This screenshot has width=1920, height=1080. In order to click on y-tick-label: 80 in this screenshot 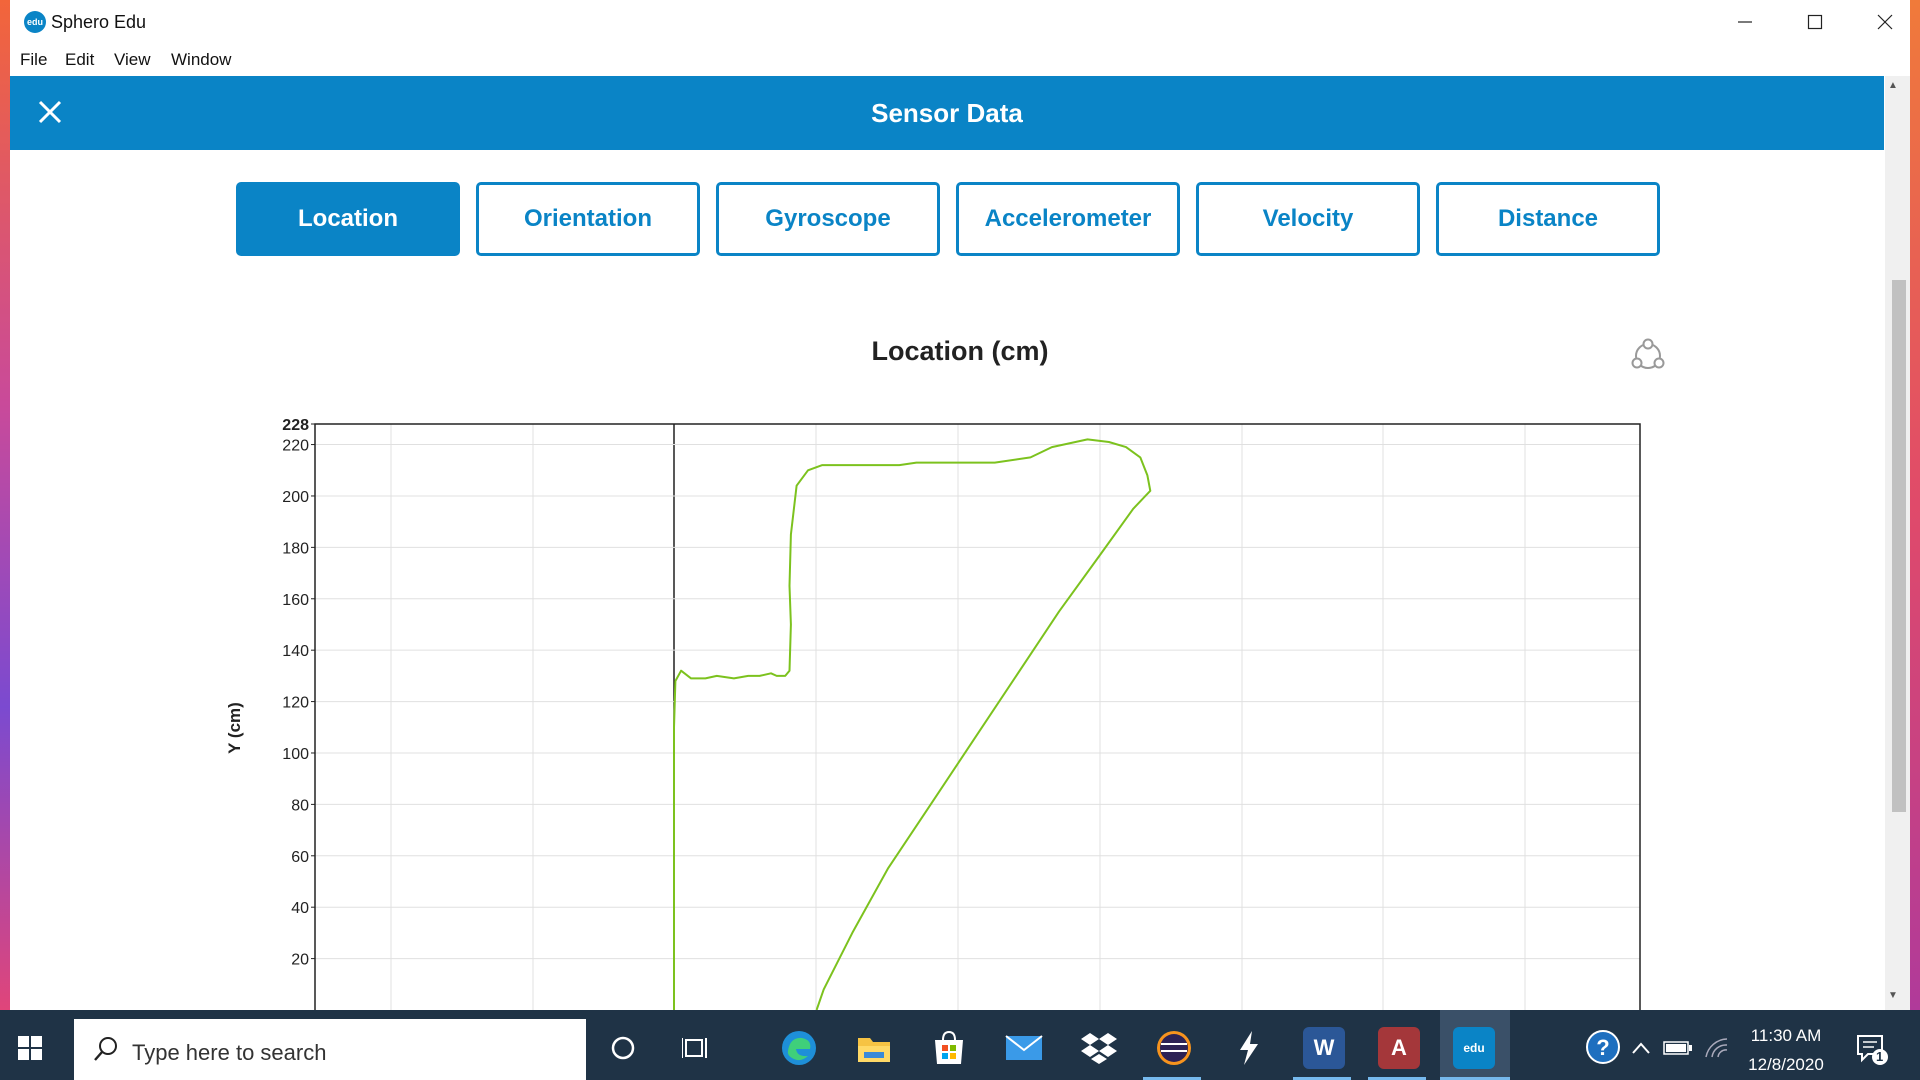, I will do `click(300, 805)`.